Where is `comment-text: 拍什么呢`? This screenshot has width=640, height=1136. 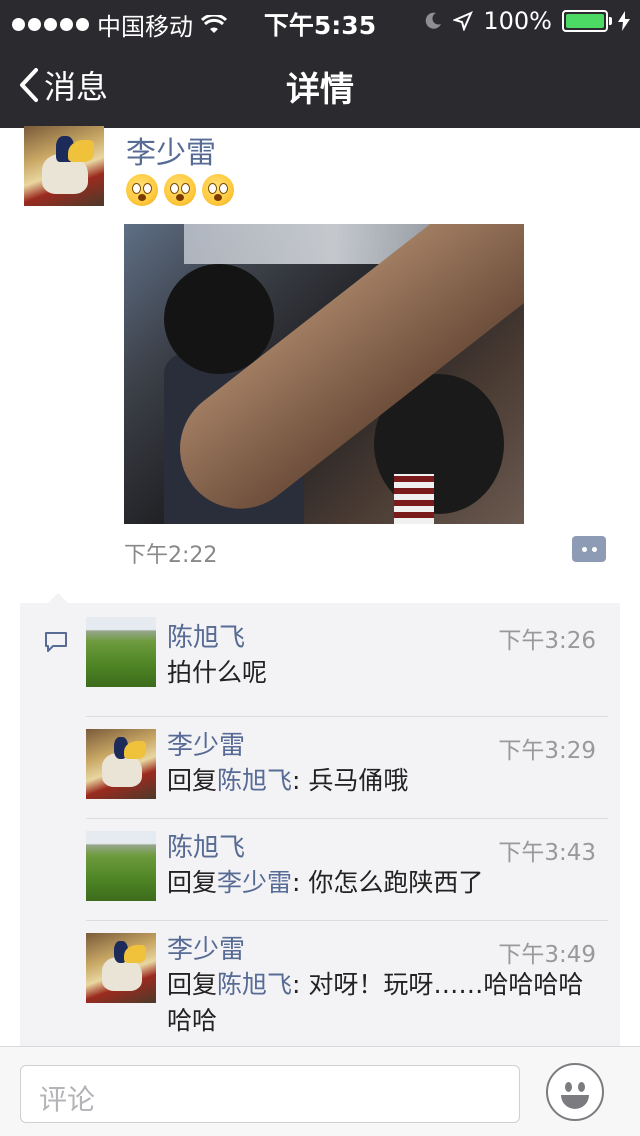 comment-text: 拍什么呢 is located at coordinates (217, 672).